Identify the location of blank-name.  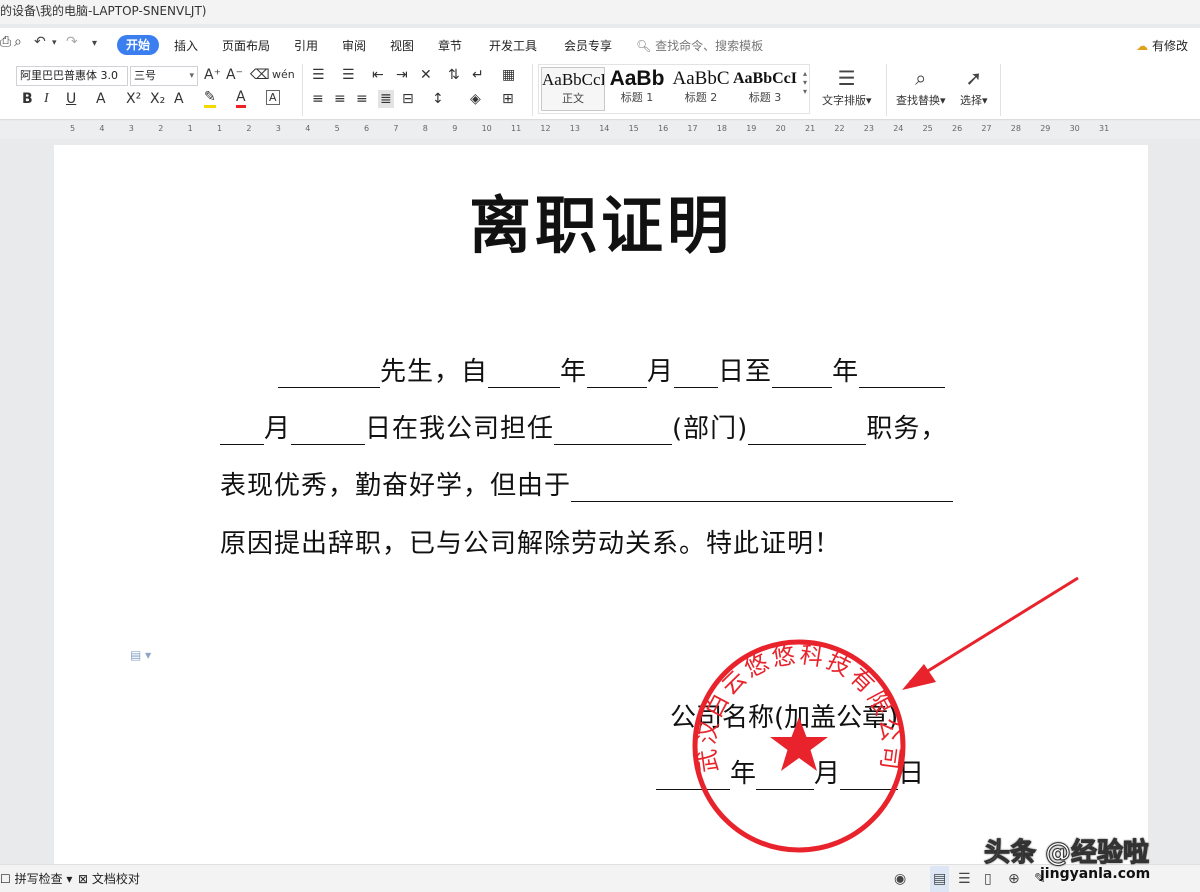
(329, 373).